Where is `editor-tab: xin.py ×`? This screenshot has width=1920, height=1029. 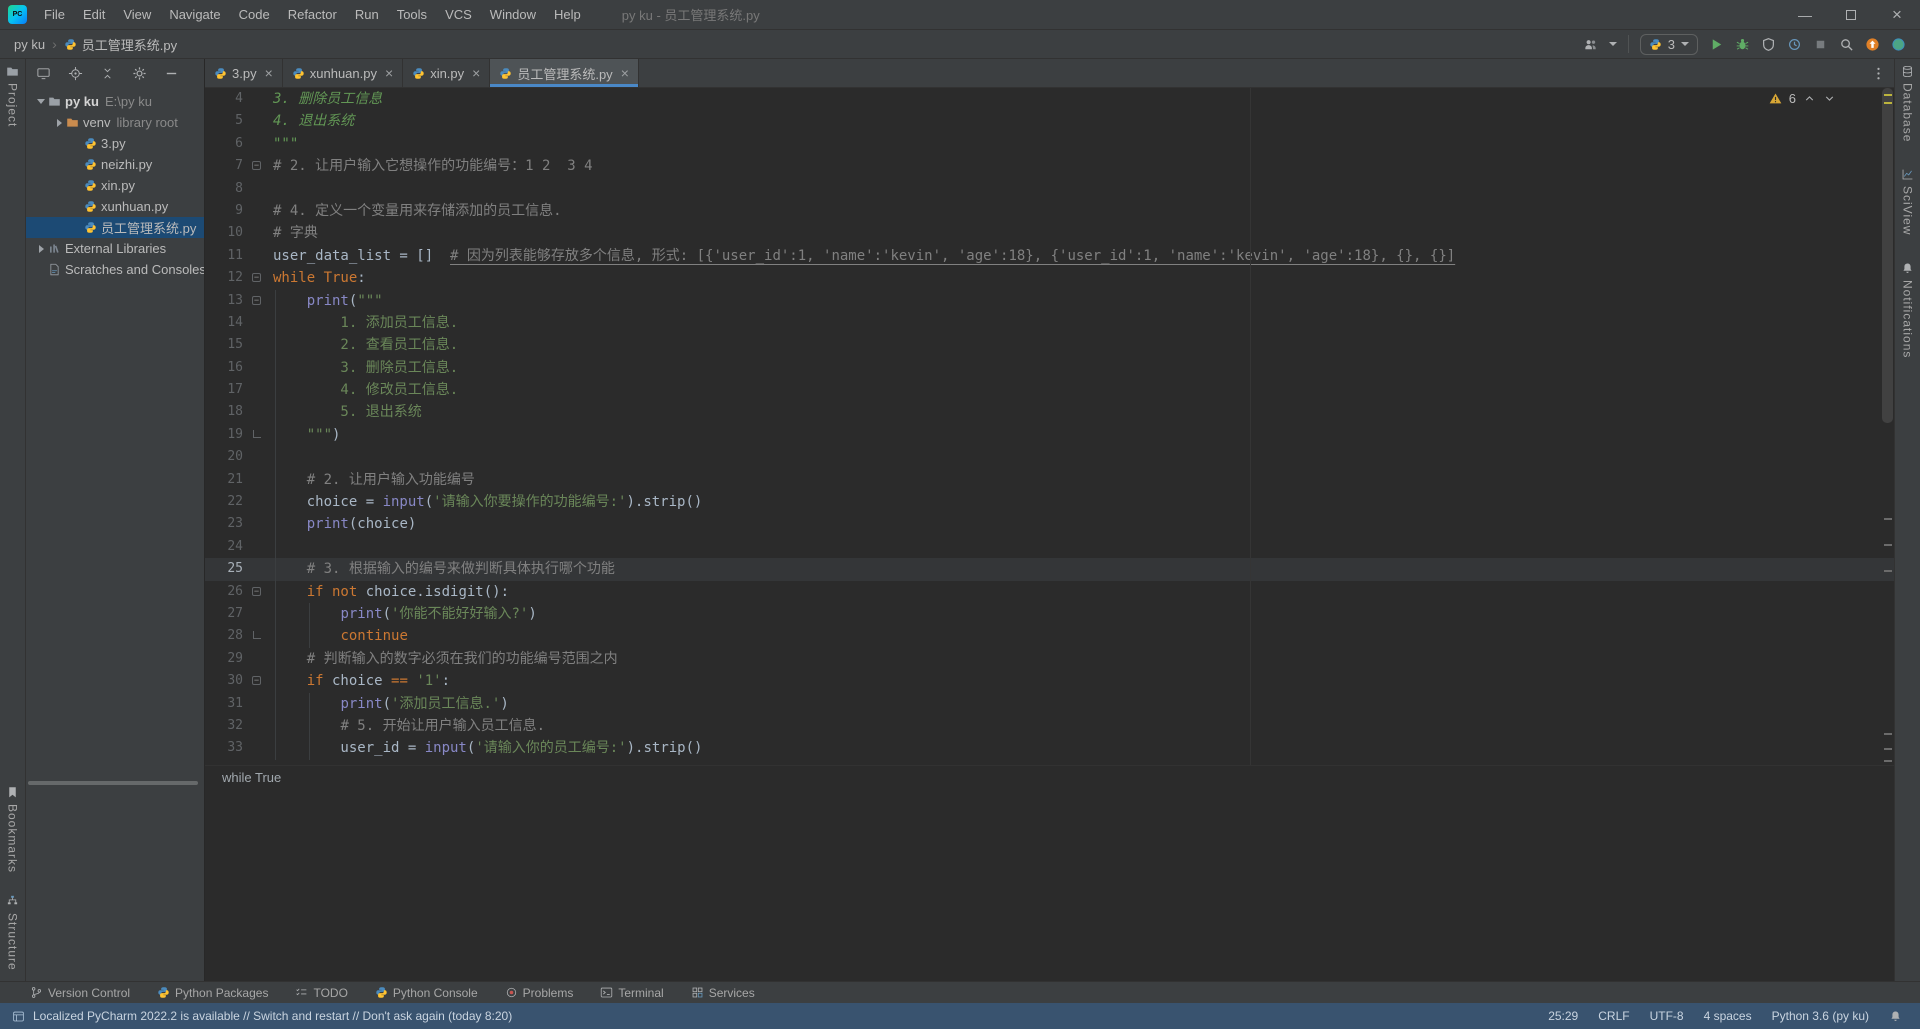 editor-tab: xin.py × is located at coordinates (447, 73).